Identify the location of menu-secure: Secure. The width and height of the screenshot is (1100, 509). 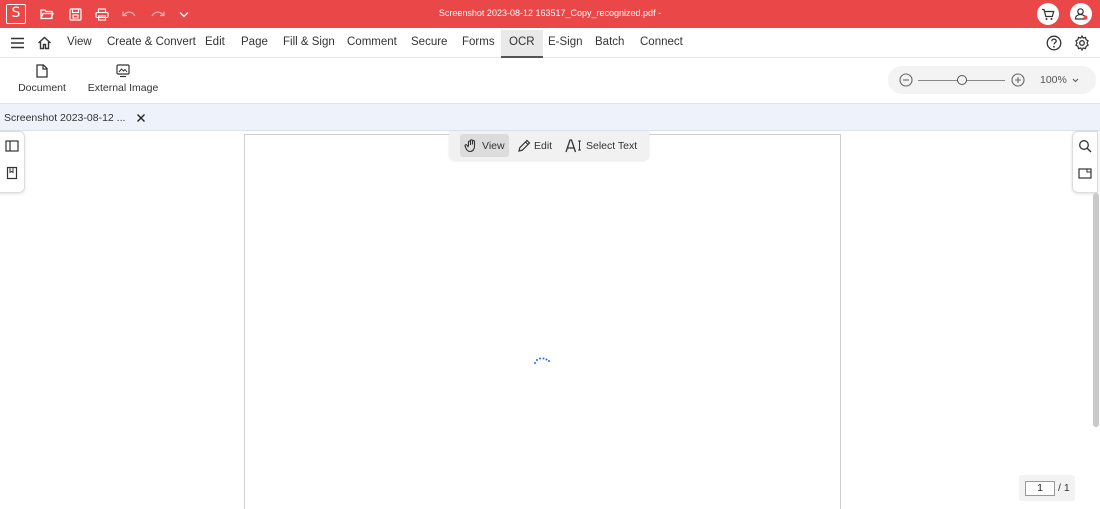
(429, 44).